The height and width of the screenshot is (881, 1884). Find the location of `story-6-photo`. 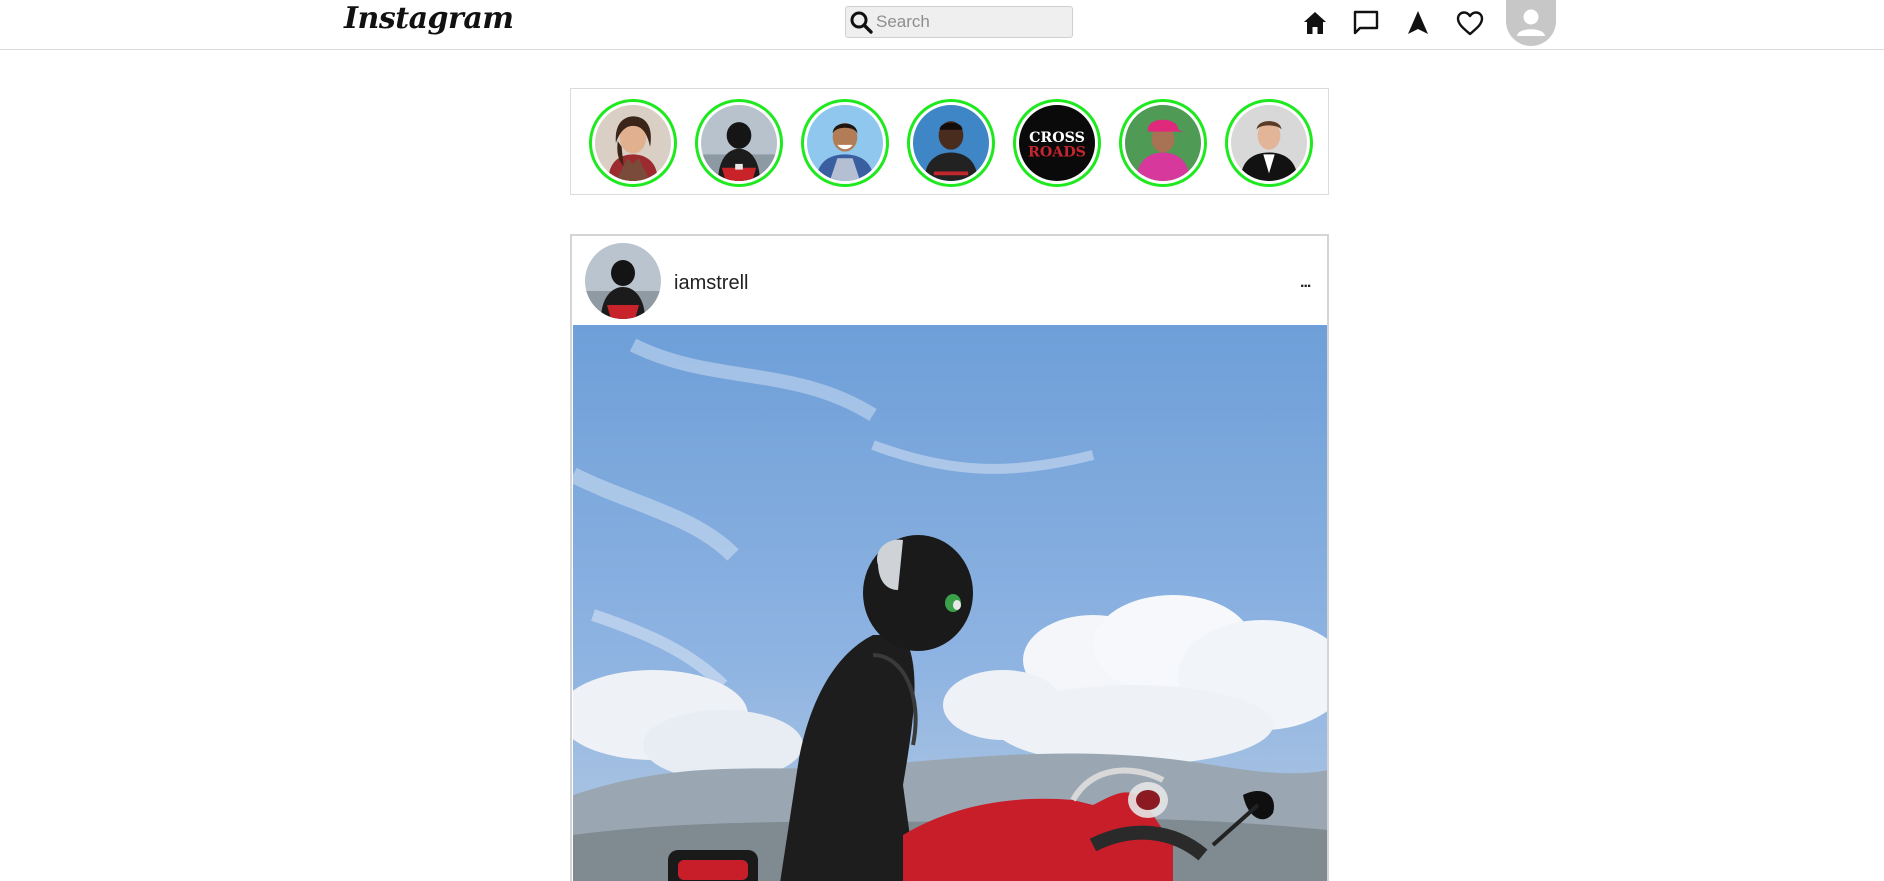

story-6-photo is located at coordinates (1163, 143).